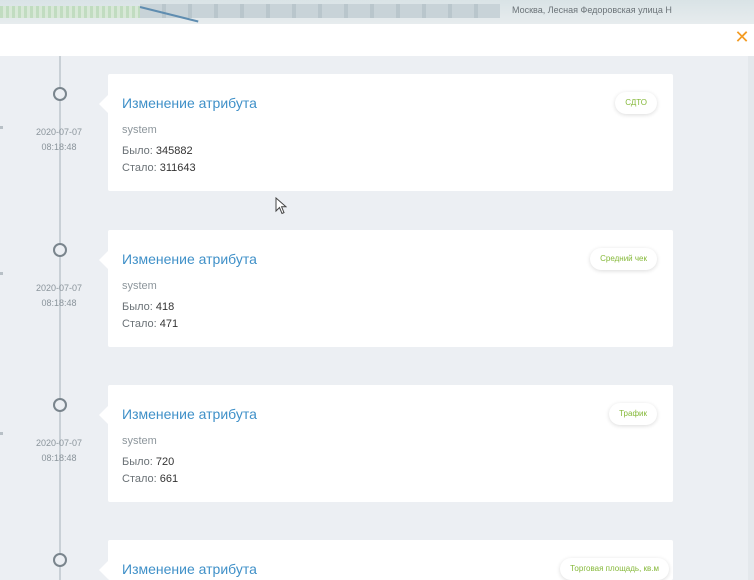 The height and width of the screenshot is (580, 754). Describe the element at coordinates (165, 462) in the screenshot. I see `old-value: 720` at that location.